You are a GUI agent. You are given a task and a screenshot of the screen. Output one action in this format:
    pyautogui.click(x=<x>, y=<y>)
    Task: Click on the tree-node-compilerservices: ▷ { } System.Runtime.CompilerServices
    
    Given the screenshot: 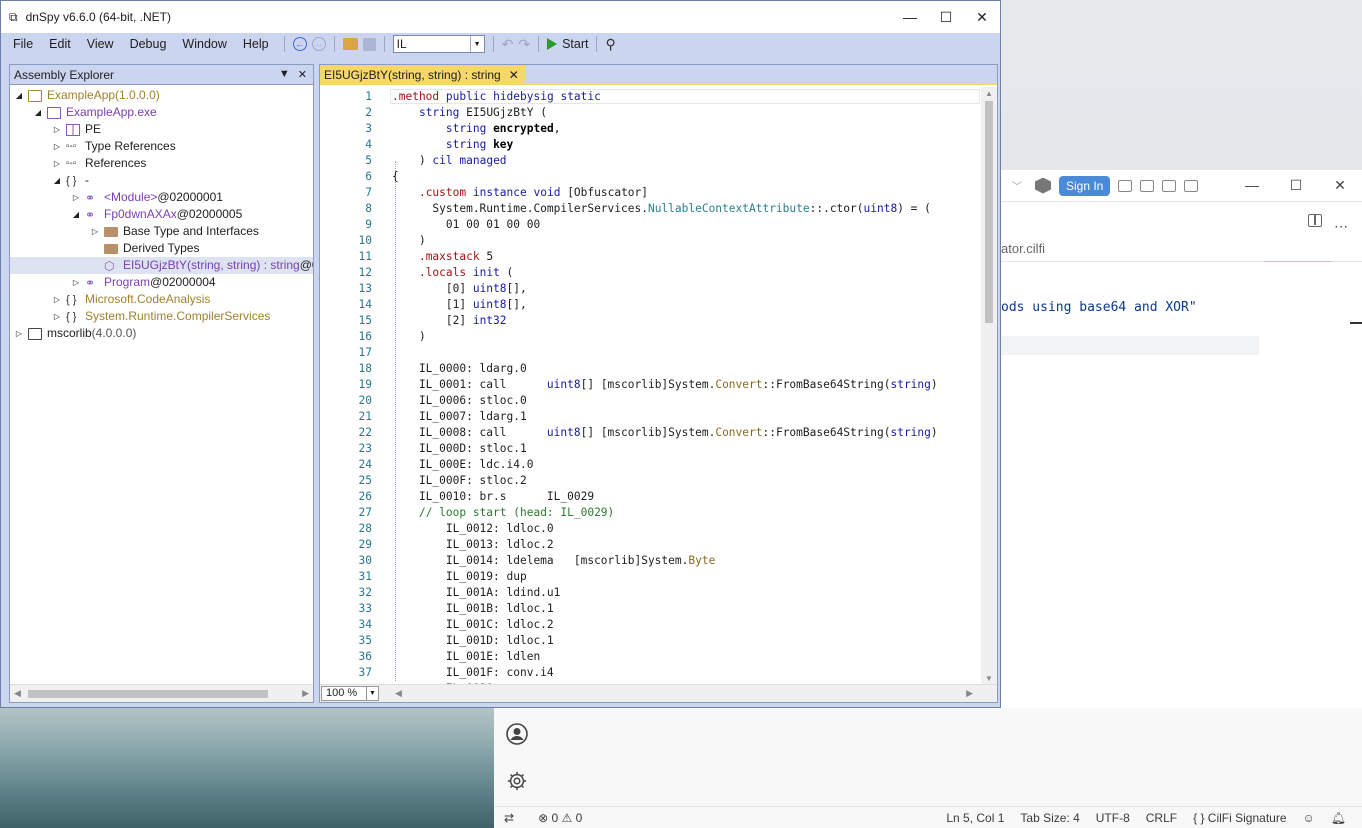 What is the action you would take?
    pyautogui.click(x=161, y=316)
    